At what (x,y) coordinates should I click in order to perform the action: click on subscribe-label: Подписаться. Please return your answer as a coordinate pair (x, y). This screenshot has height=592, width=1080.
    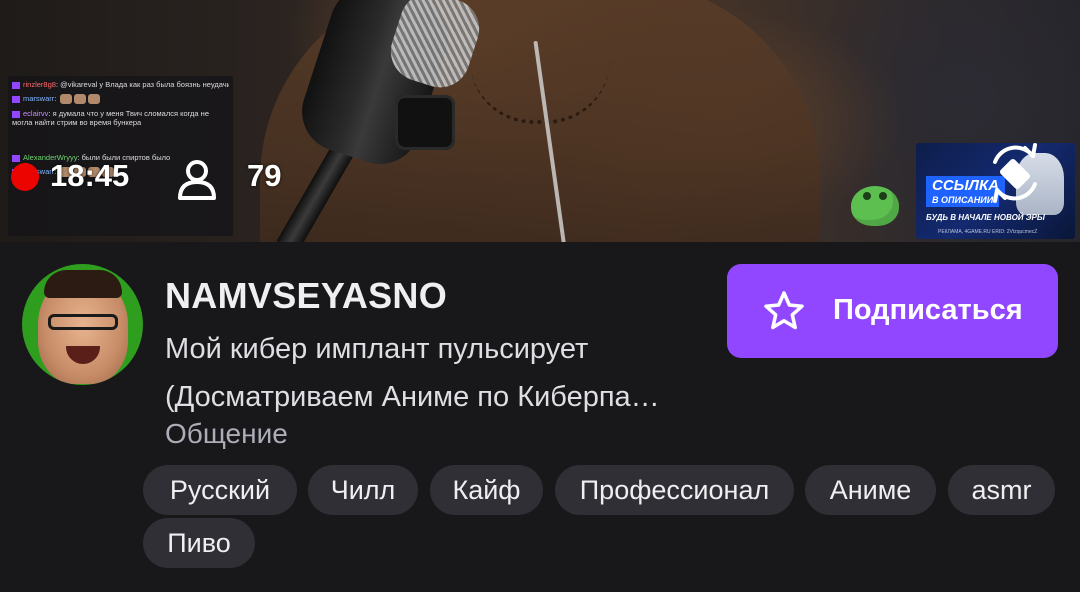
    Looking at the image, I should click on (928, 310).